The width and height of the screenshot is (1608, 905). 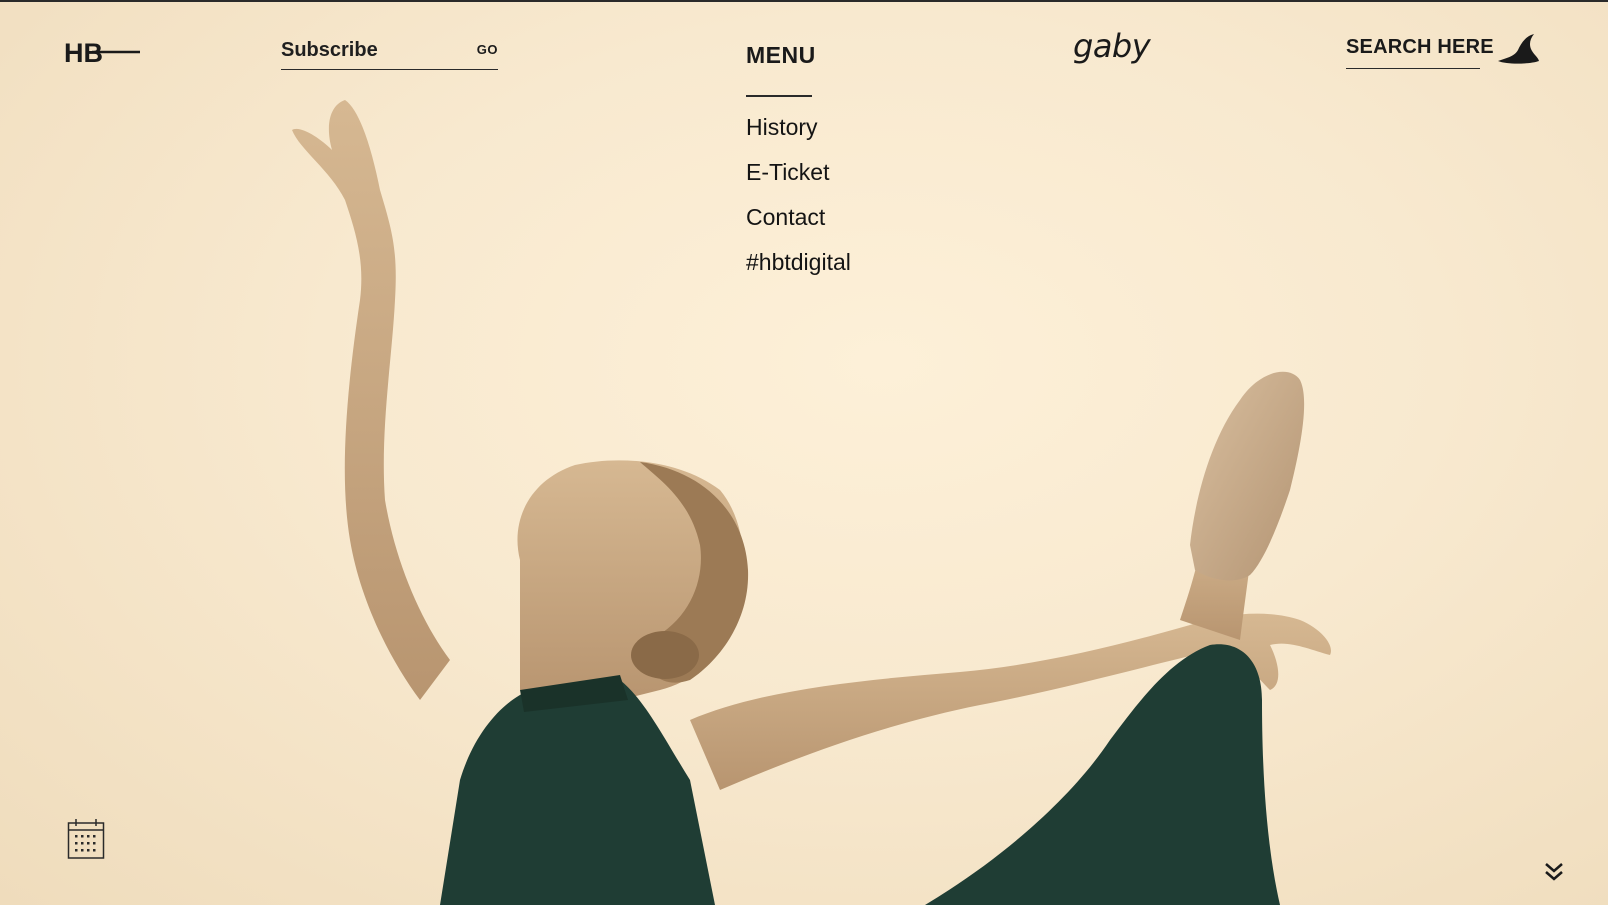 I want to click on calendar-icon, so click(x=86, y=839).